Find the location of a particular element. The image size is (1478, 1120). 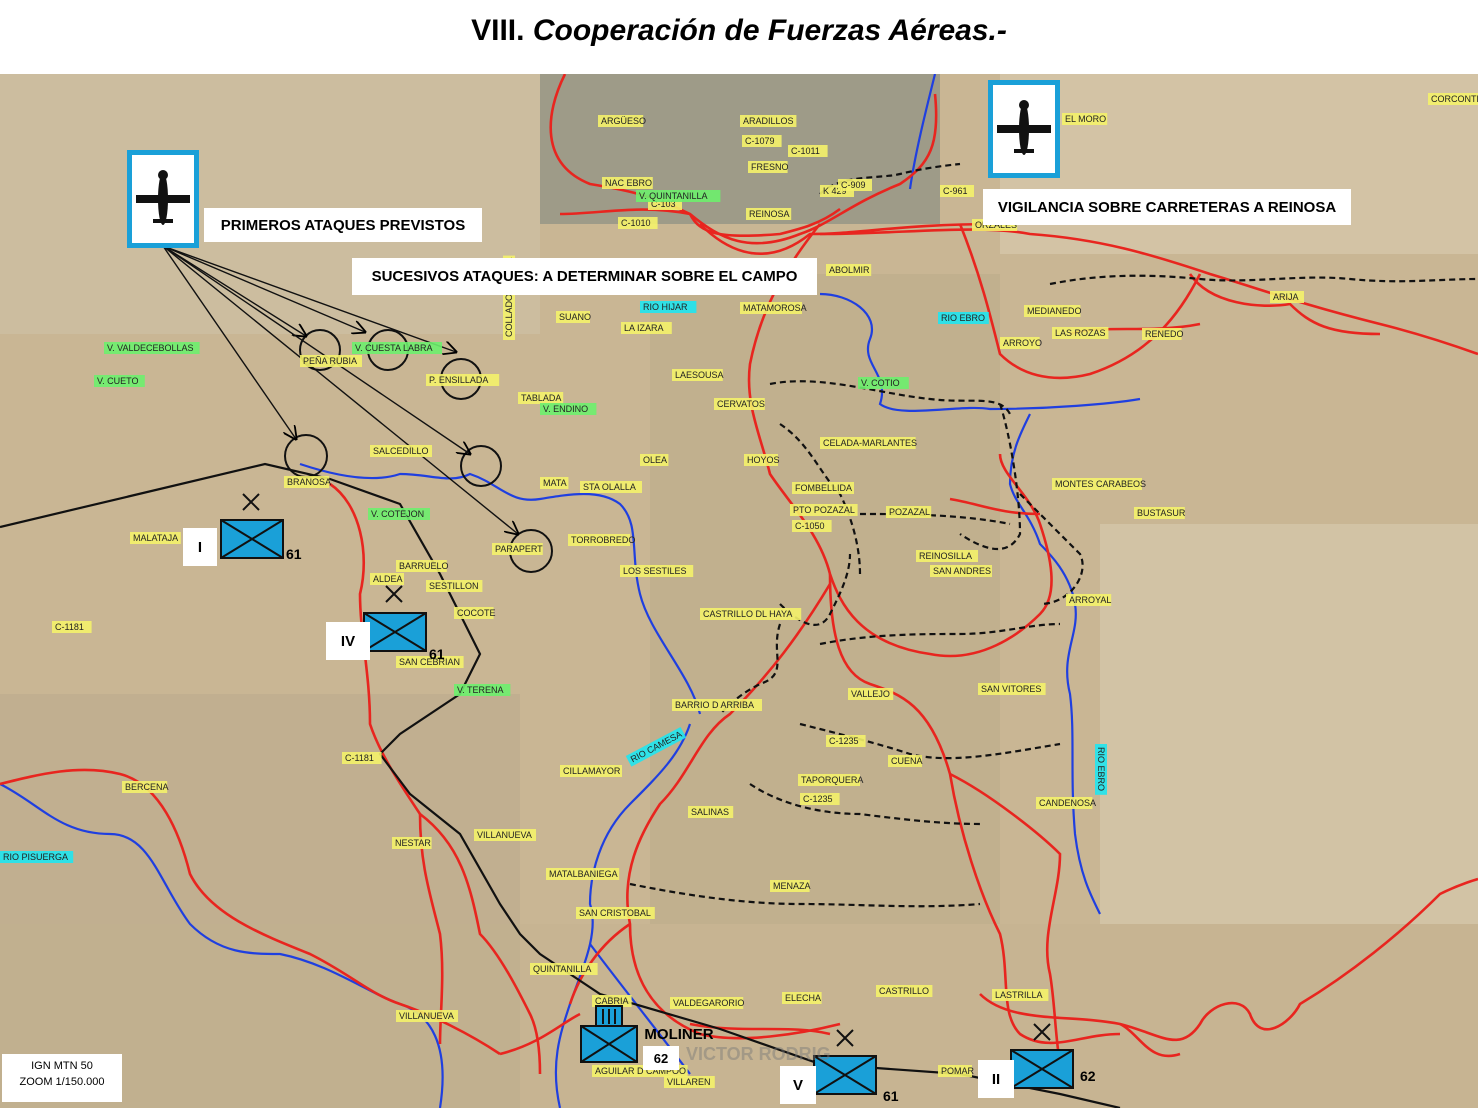

place-label: C-961 is located at coordinates (957, 191).